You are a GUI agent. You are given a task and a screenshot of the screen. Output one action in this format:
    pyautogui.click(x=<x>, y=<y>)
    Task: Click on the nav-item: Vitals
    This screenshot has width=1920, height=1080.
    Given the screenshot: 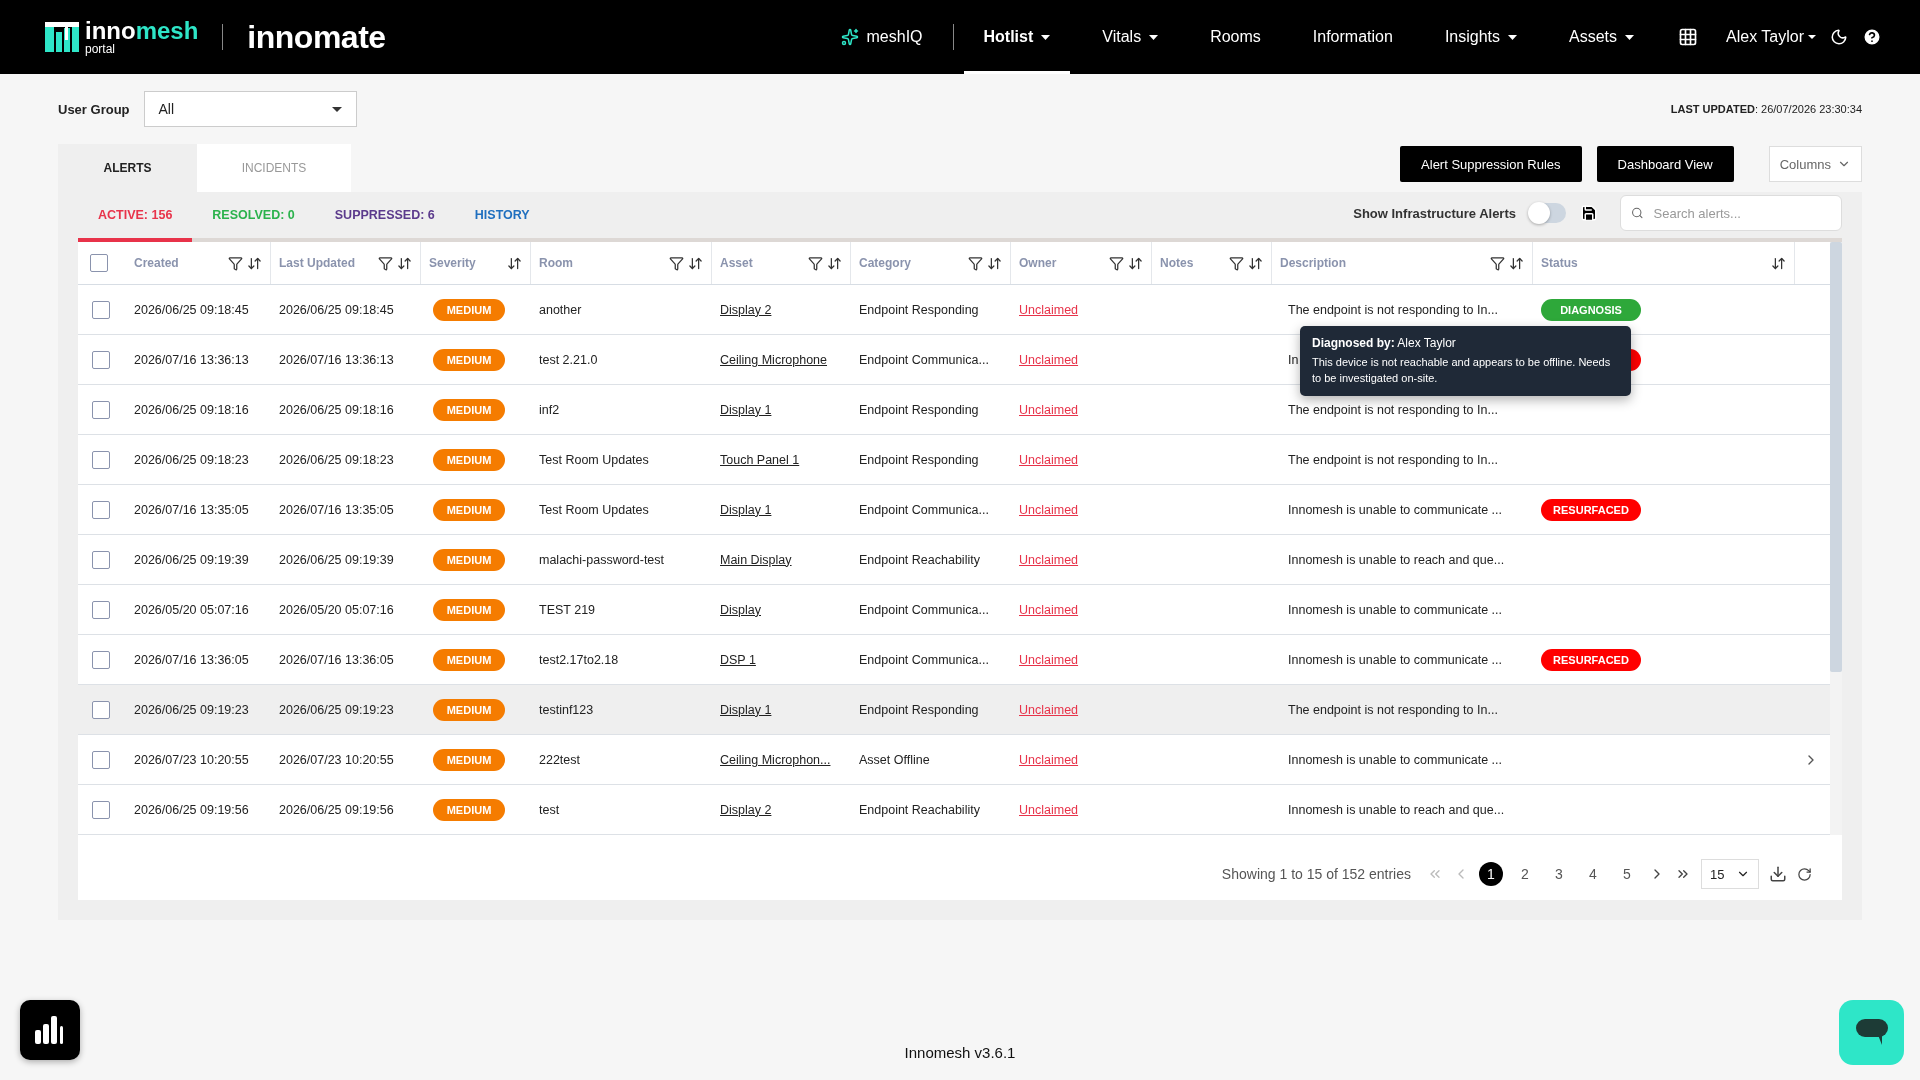 What is the action you would take?
    pyautogui.click(x=1130, y=37)
    